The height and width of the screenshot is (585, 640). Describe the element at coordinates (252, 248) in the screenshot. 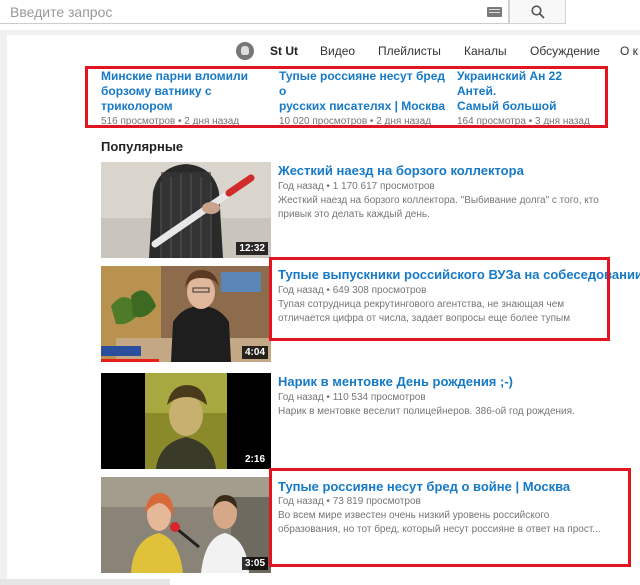

I see `video-duration: 12:32` at that location.